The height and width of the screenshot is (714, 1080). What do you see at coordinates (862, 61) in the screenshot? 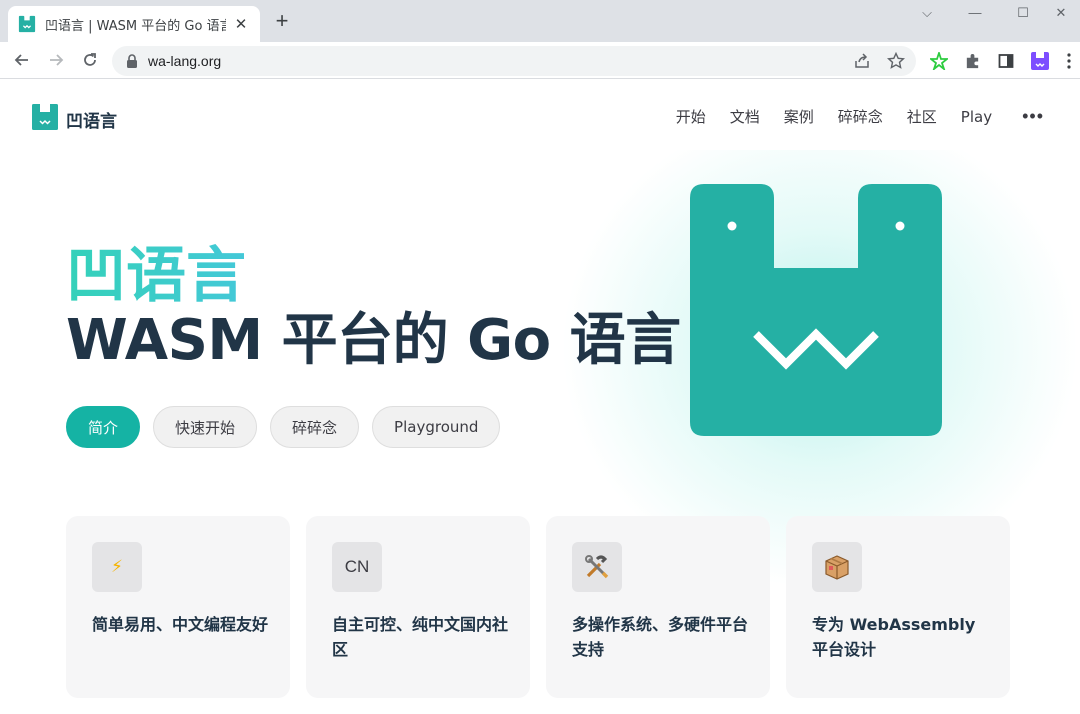
I see `share-icon` at bounding box center [862, 61].